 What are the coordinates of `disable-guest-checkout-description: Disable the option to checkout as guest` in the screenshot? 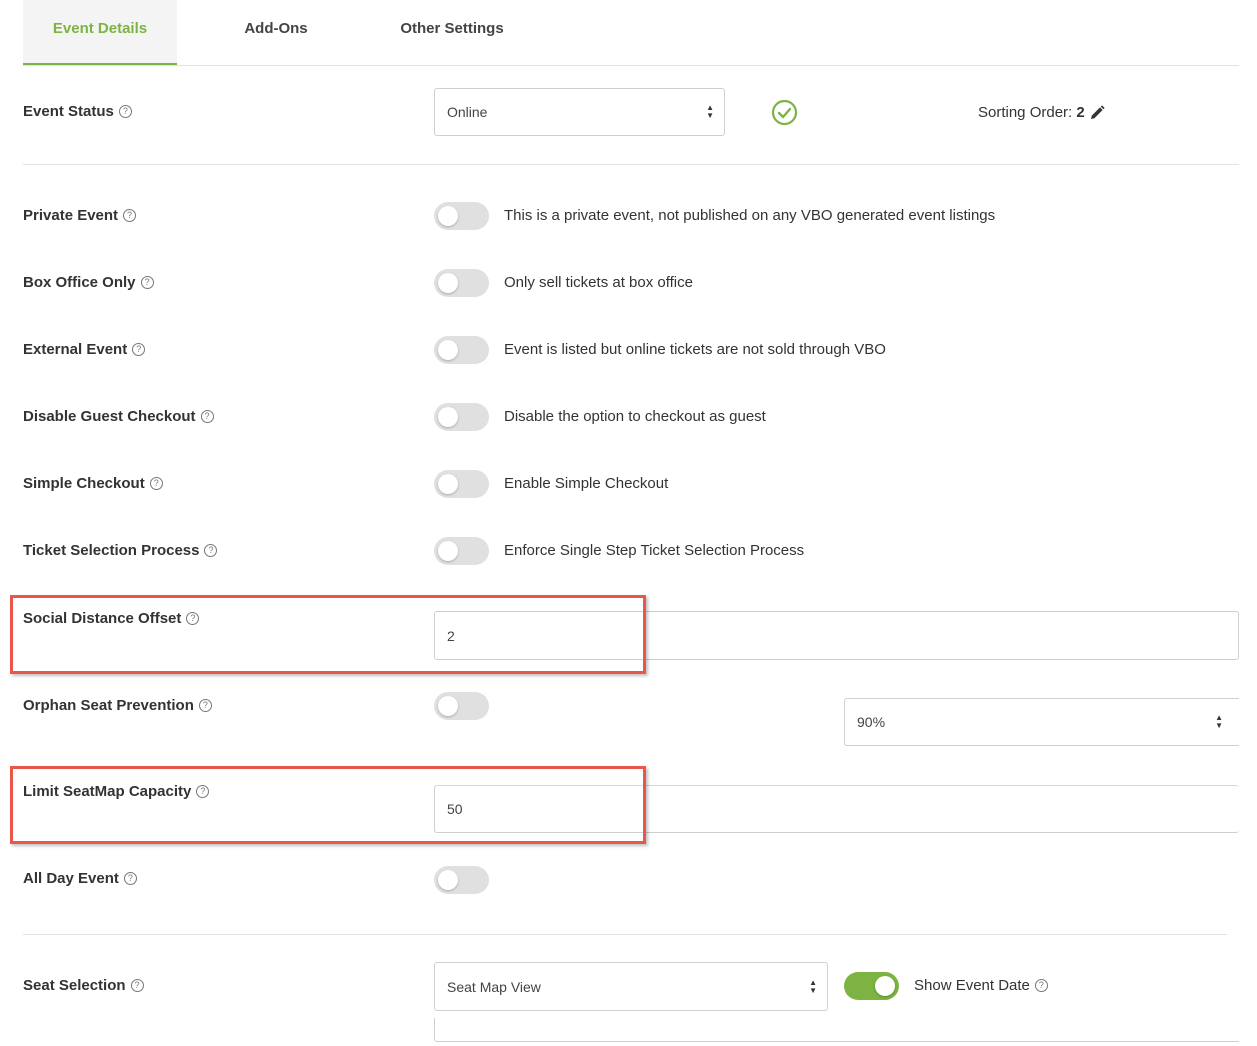 It's located at (635, 416).